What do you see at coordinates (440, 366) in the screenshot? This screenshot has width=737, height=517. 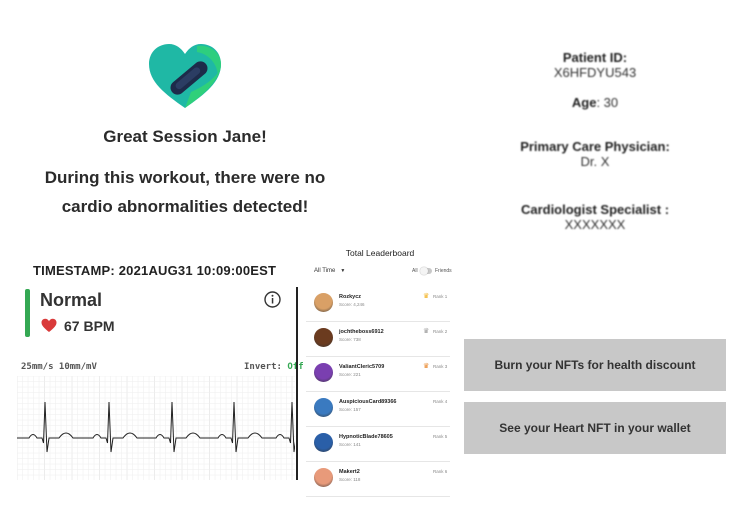 I see `player-rank: Rank 3` at bounding box center [440, 366].